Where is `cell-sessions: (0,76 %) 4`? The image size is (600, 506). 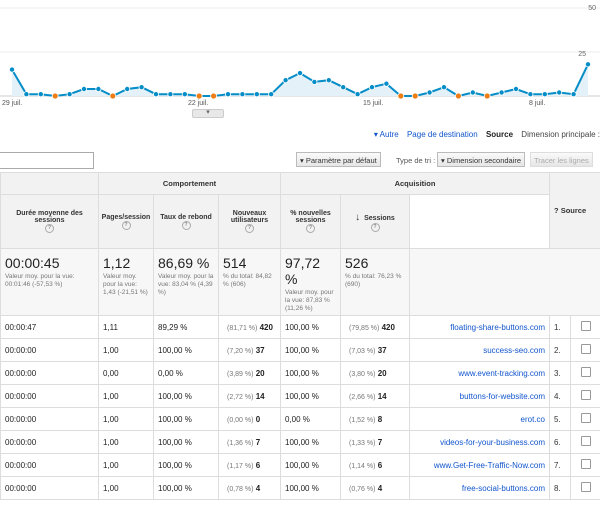 cell-sessions: (0,76 %) 4 is located at coordinates (375, 488).